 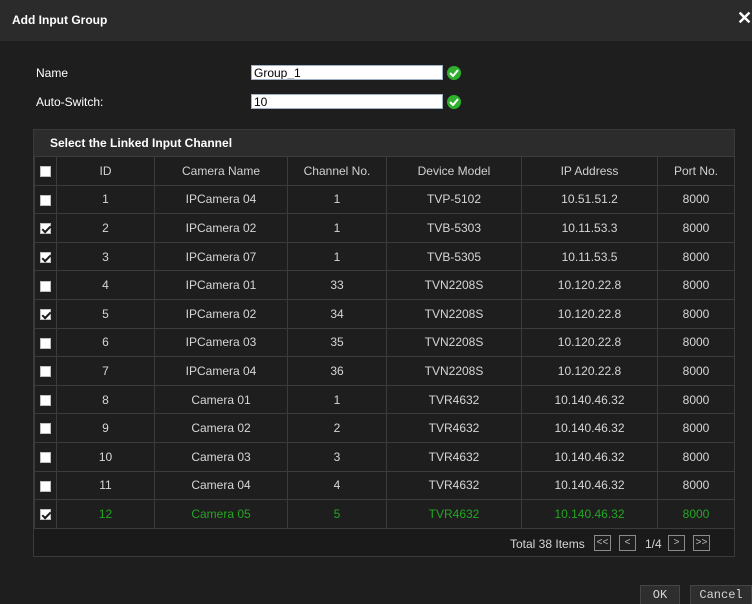 What do you see at coordinates (221, 456) in the screenshot?
I see `camera-name-cell: Camera 03` at bounding box center [221, 456].